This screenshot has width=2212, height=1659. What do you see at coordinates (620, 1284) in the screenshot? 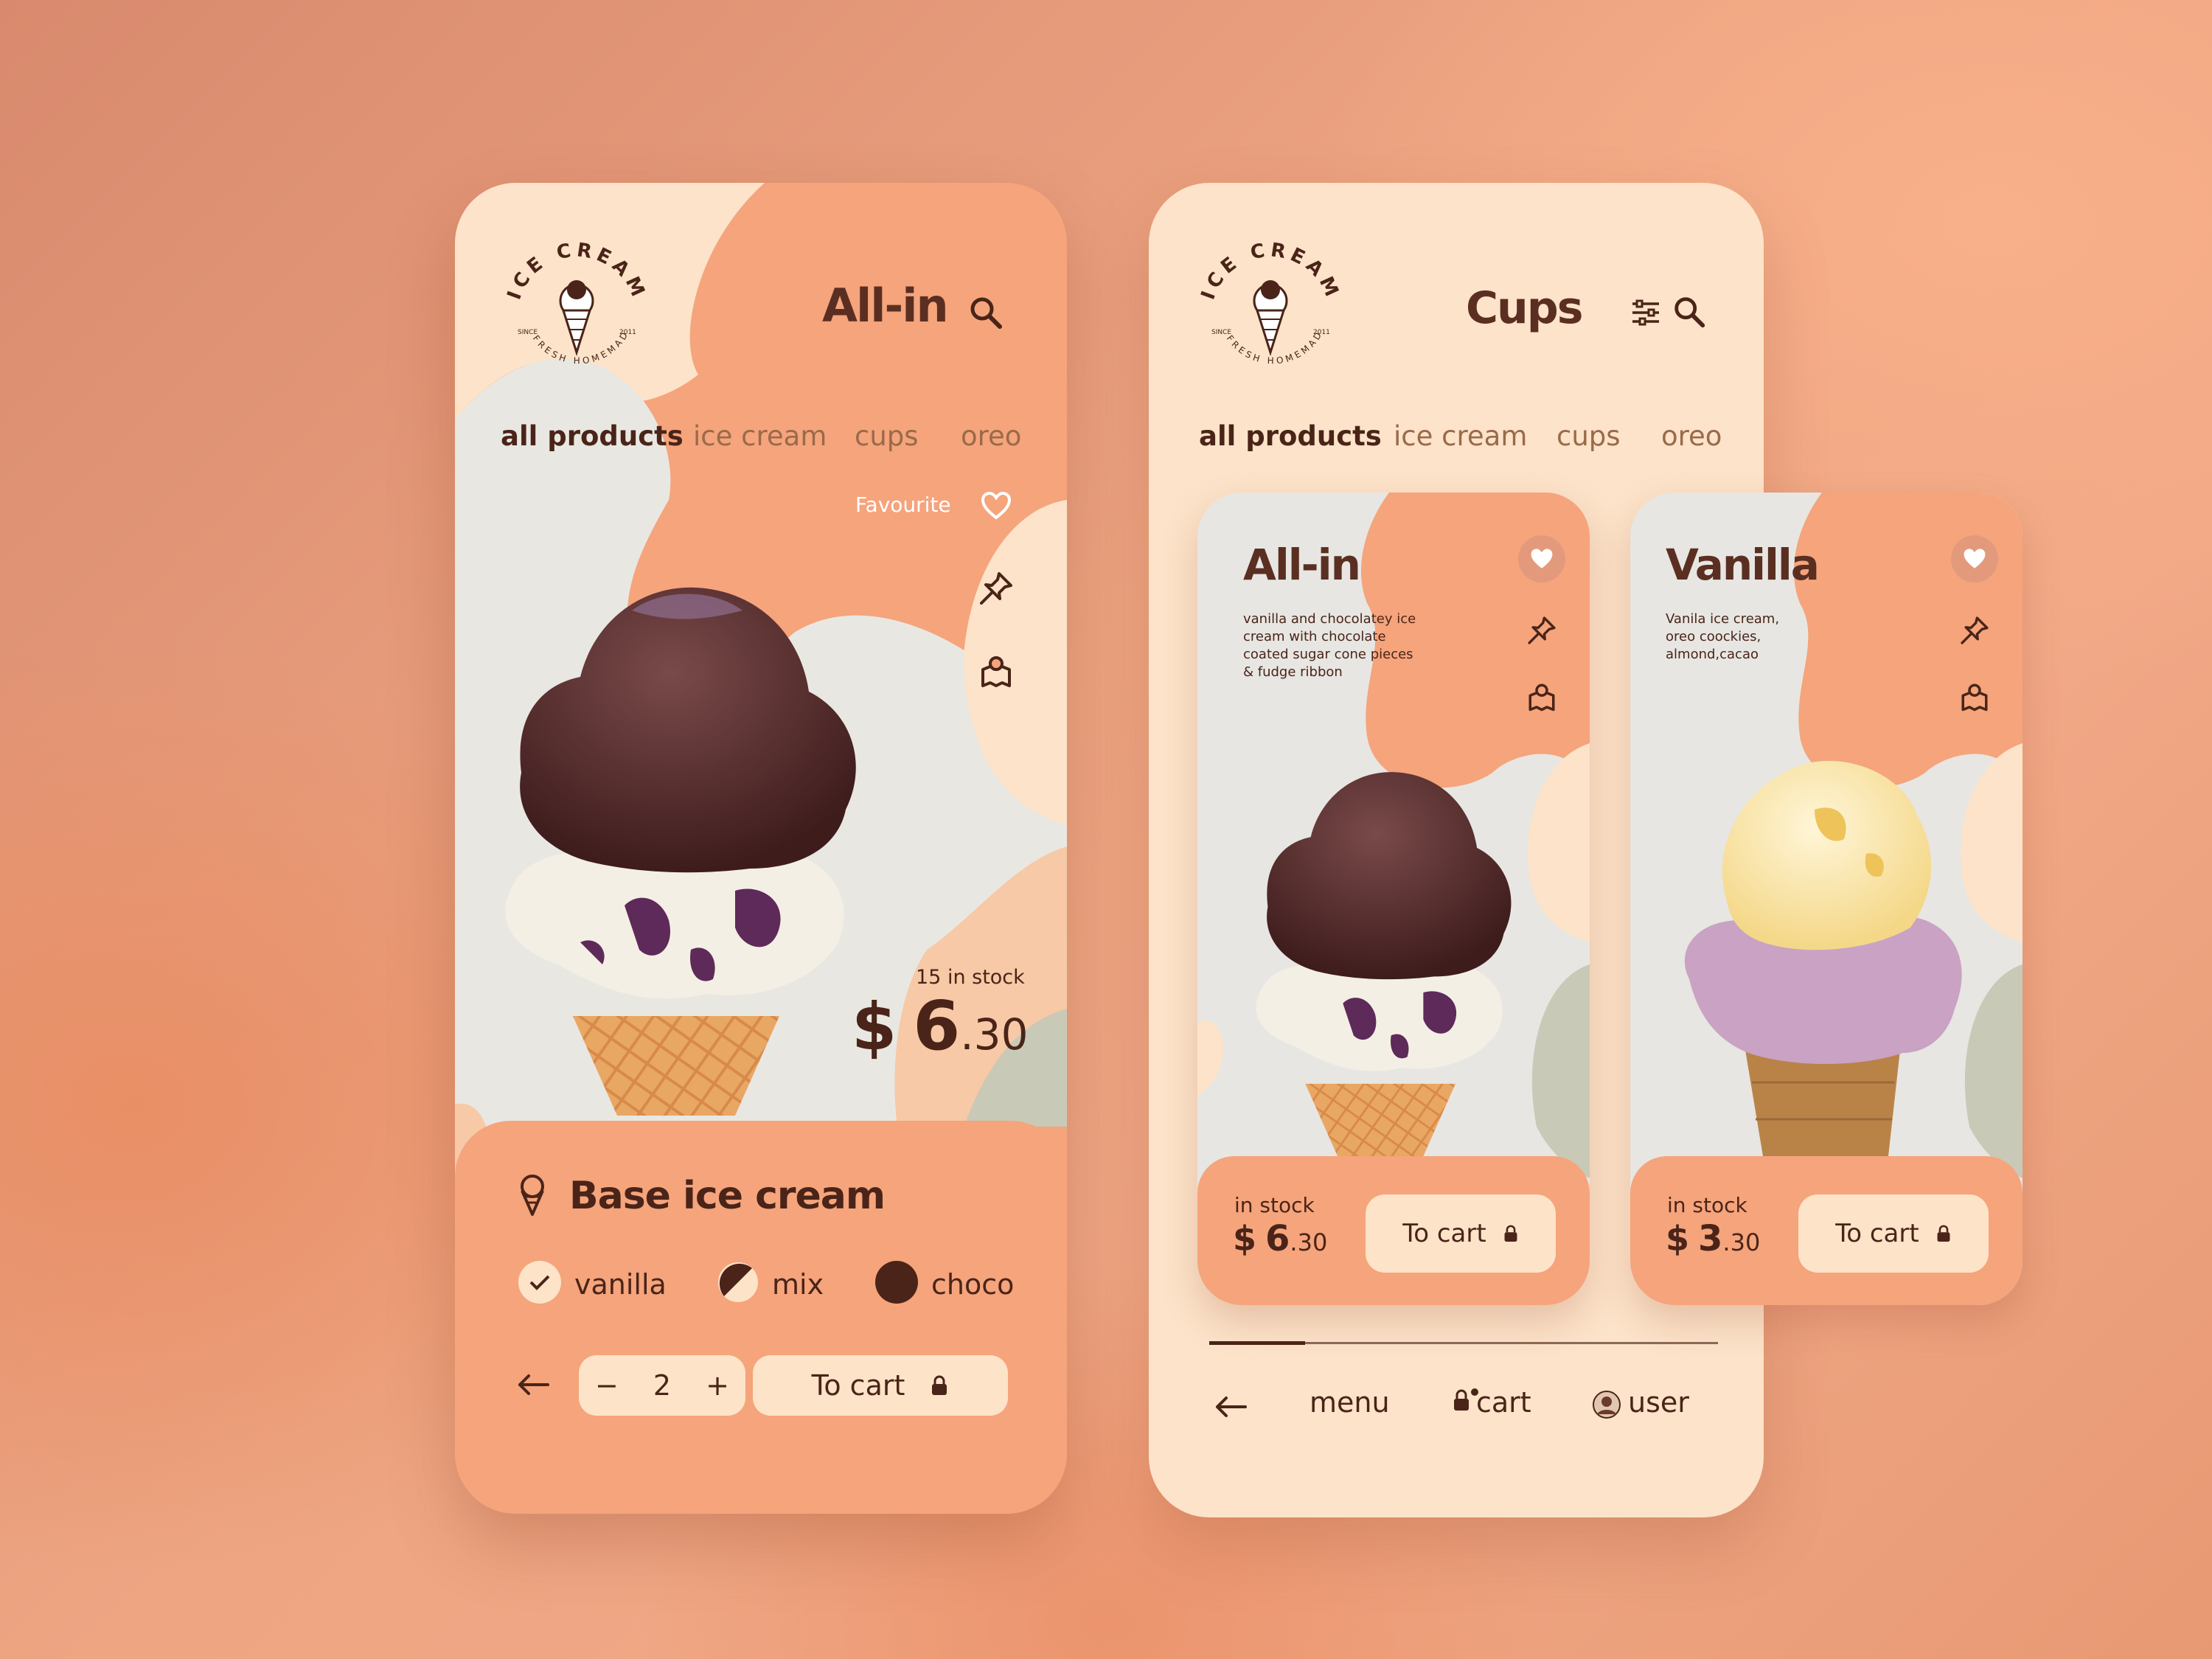
I see `option-label-vanilla: vanilla` at bounding box center [620, 1284].